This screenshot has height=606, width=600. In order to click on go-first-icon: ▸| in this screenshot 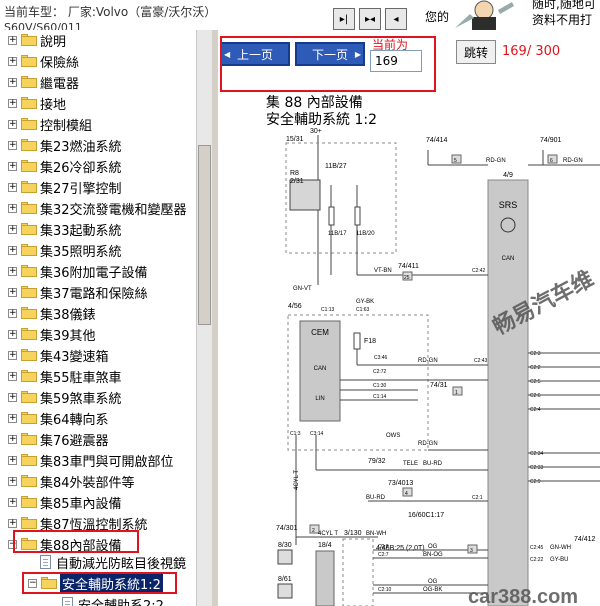, I will do `click(344, 19)`.